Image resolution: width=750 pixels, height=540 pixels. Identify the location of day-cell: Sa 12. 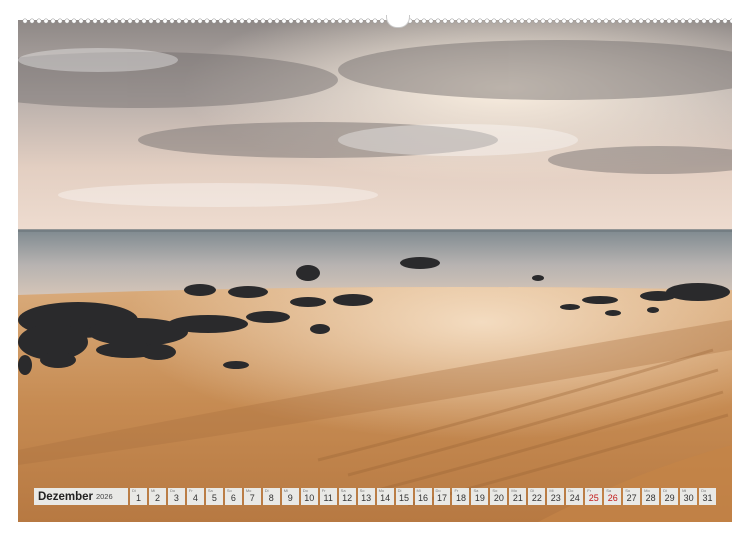
(347, 496).